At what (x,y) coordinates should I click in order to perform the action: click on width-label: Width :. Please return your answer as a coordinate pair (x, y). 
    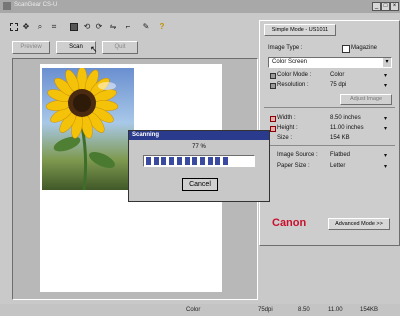
    Looking at the image, I should click on (286, 118).